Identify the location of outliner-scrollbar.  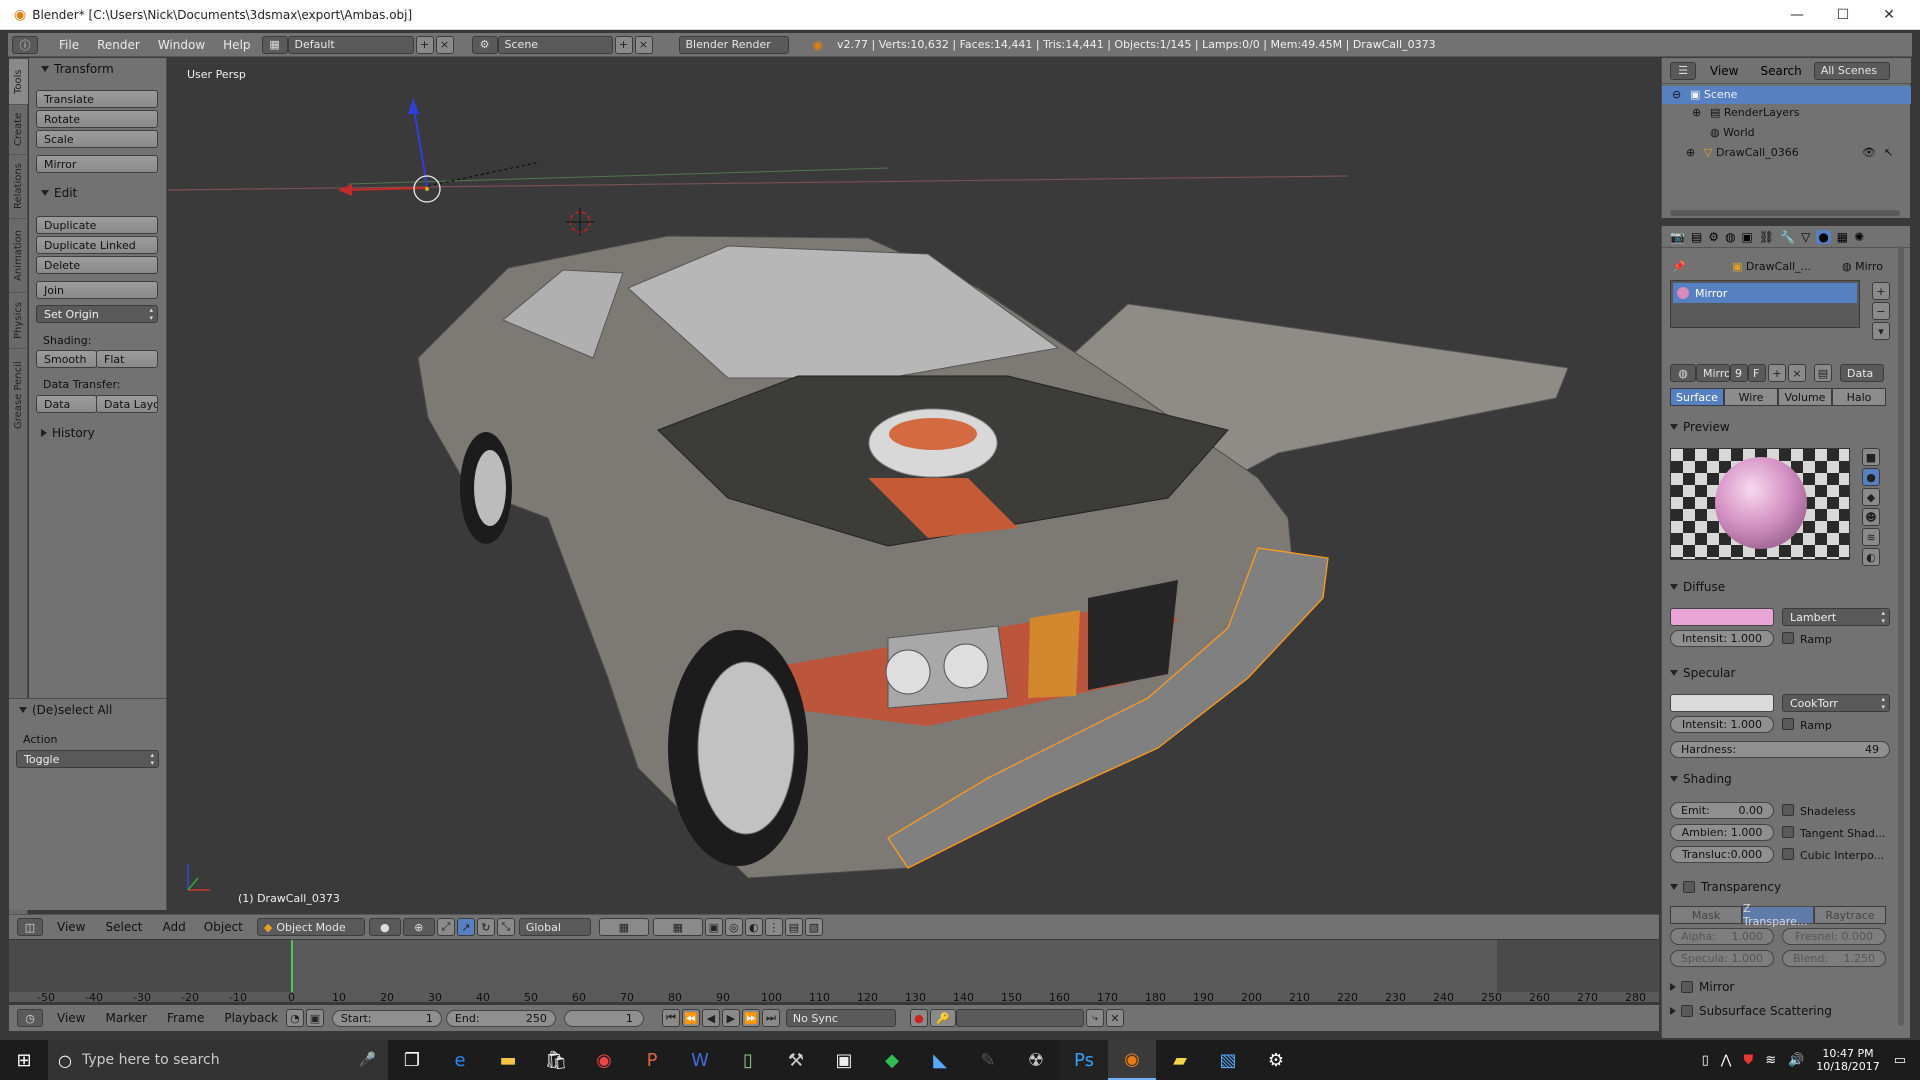
(1785, 213).